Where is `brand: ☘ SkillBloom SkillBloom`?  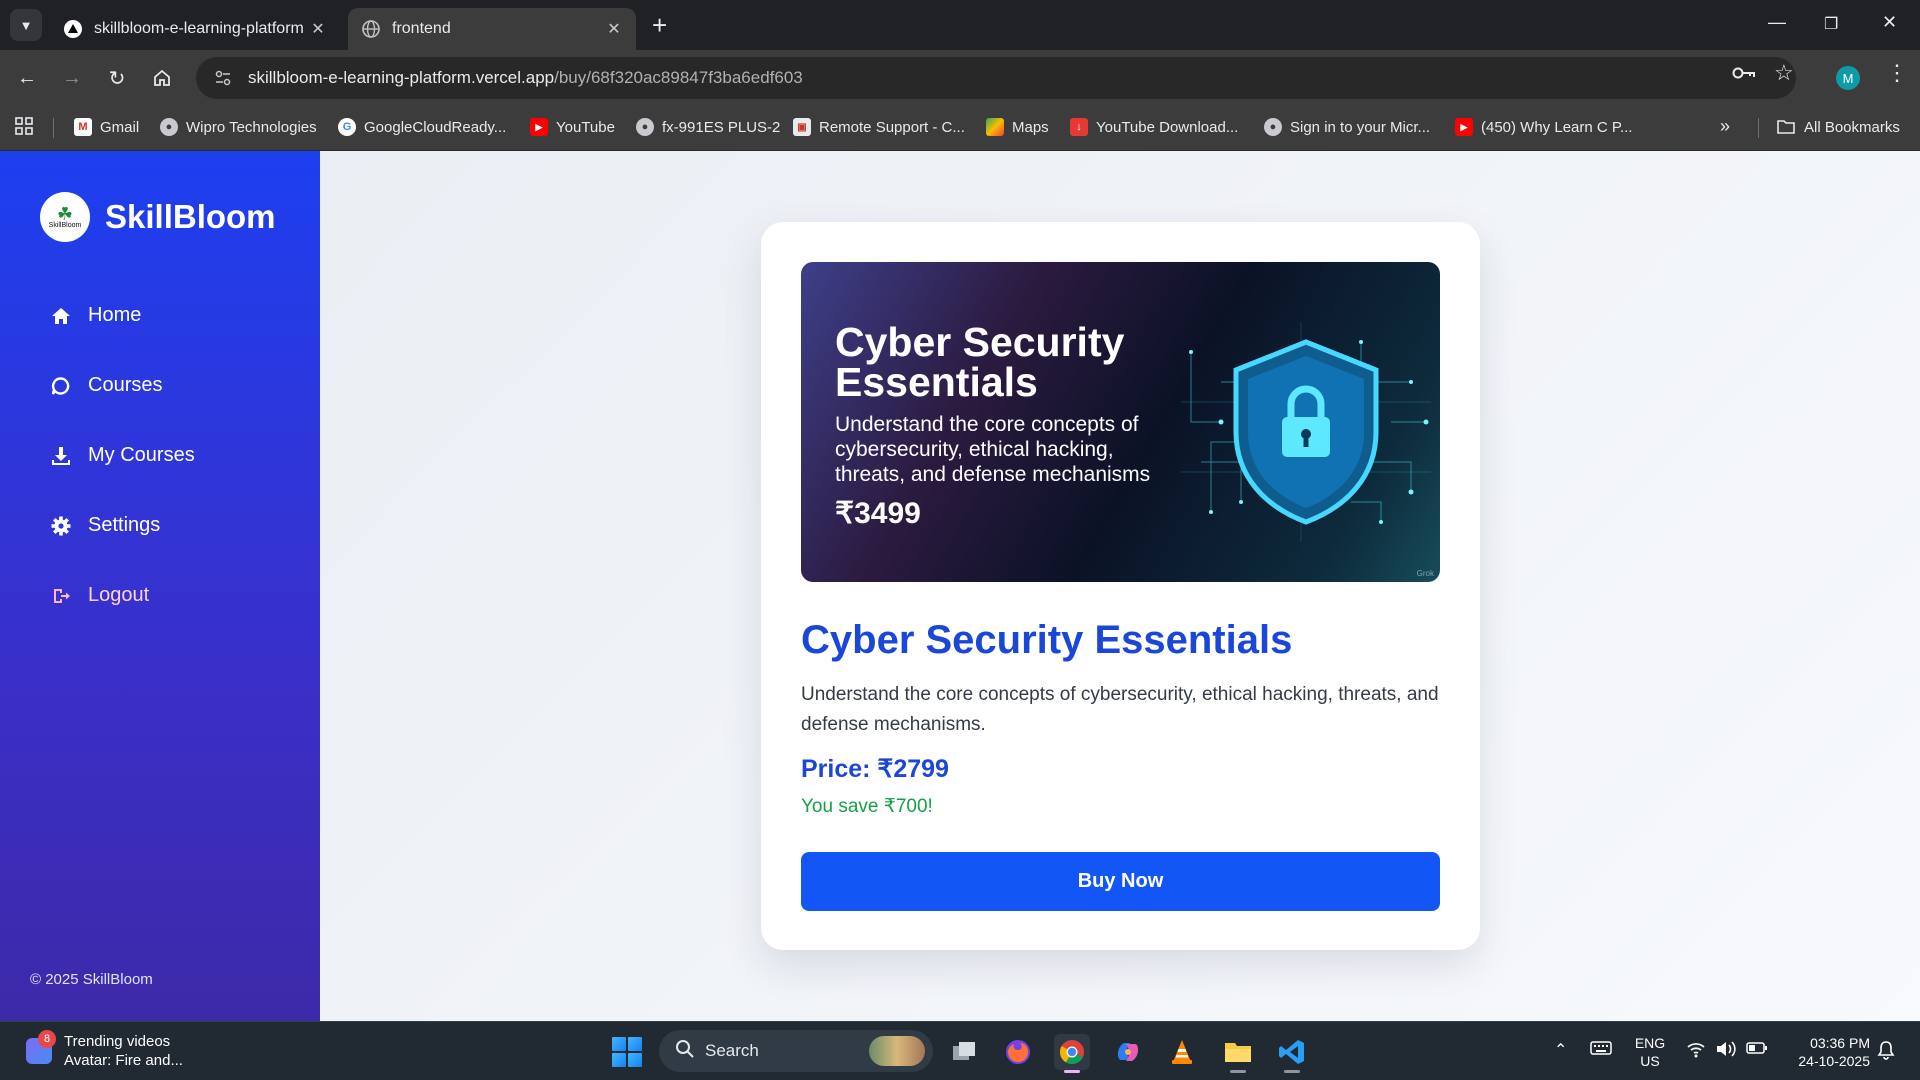 brand: ☘ SkillBloom SkillBloom is located at coordinates (158, 217).